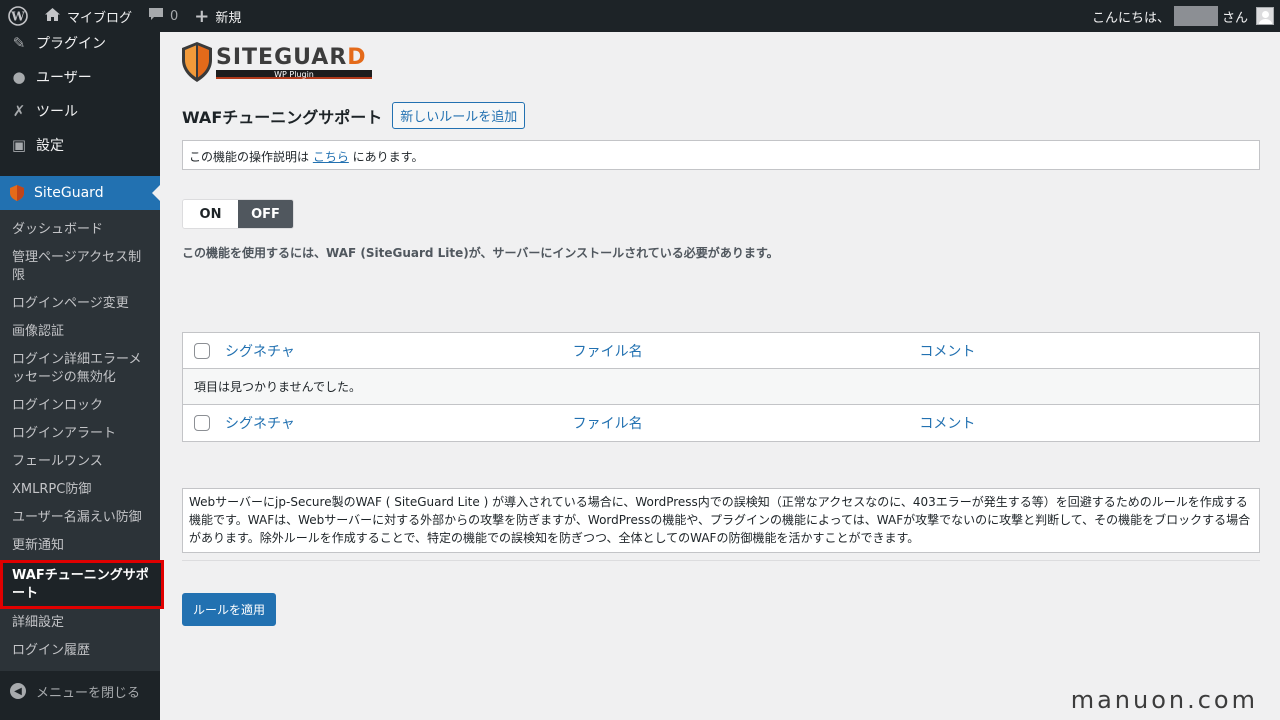 The image size is (1280, 720). I want to click on menu-item-users: ● ユーザー, so click(80, 77).